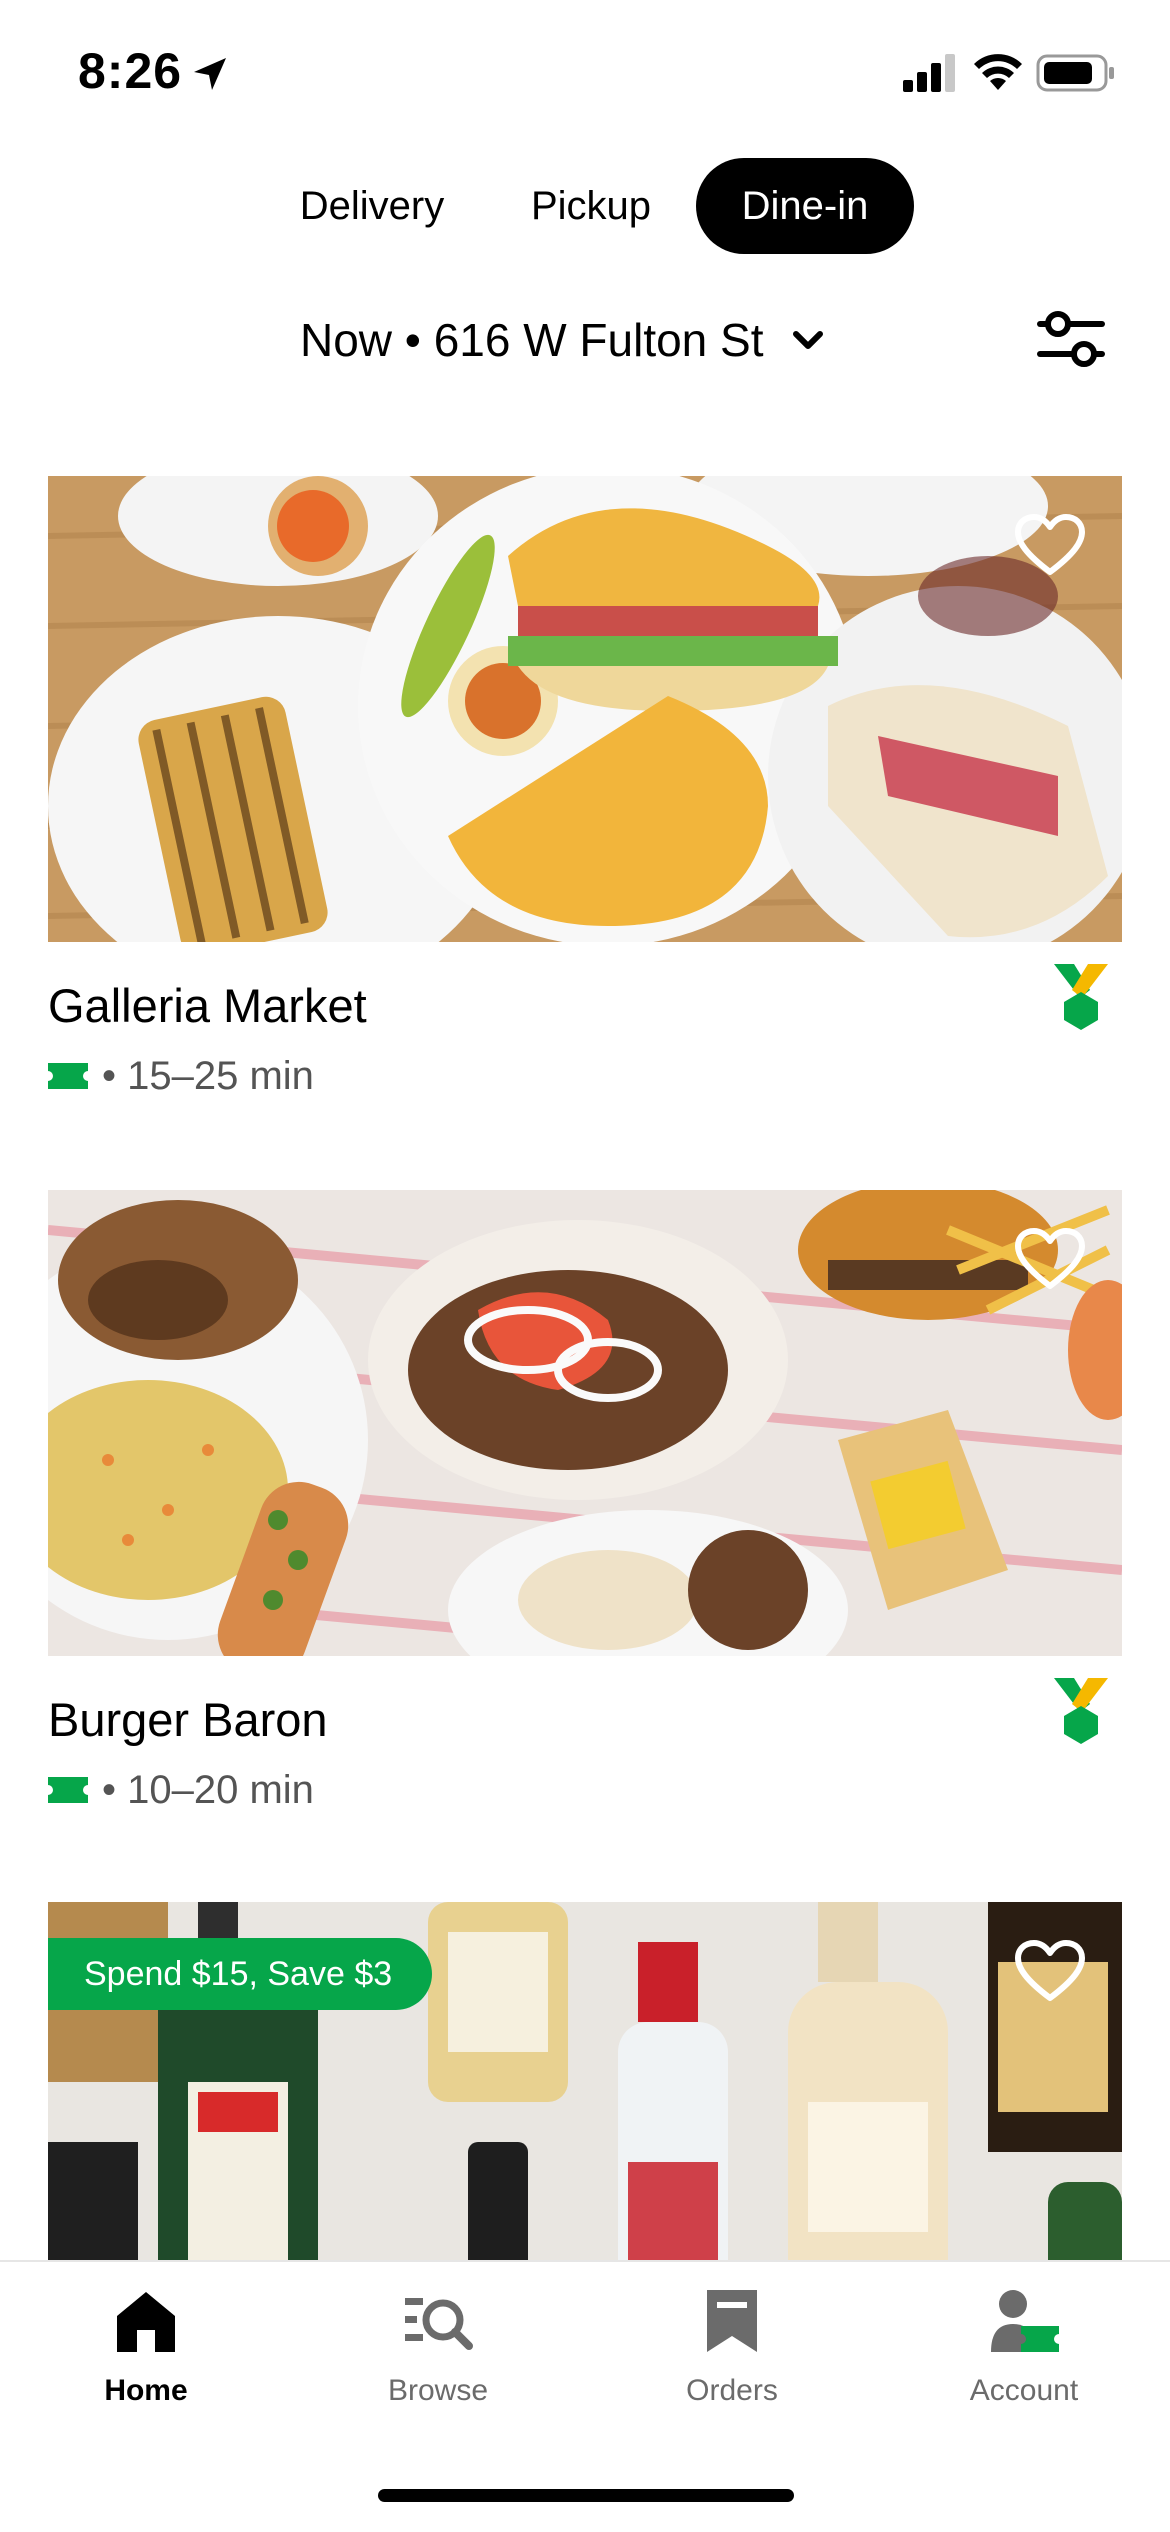  What do you see at coordinates (591, 206) in the screenshot?
I see `tab-pickup: Pickup` at bounding box center [591, 206].